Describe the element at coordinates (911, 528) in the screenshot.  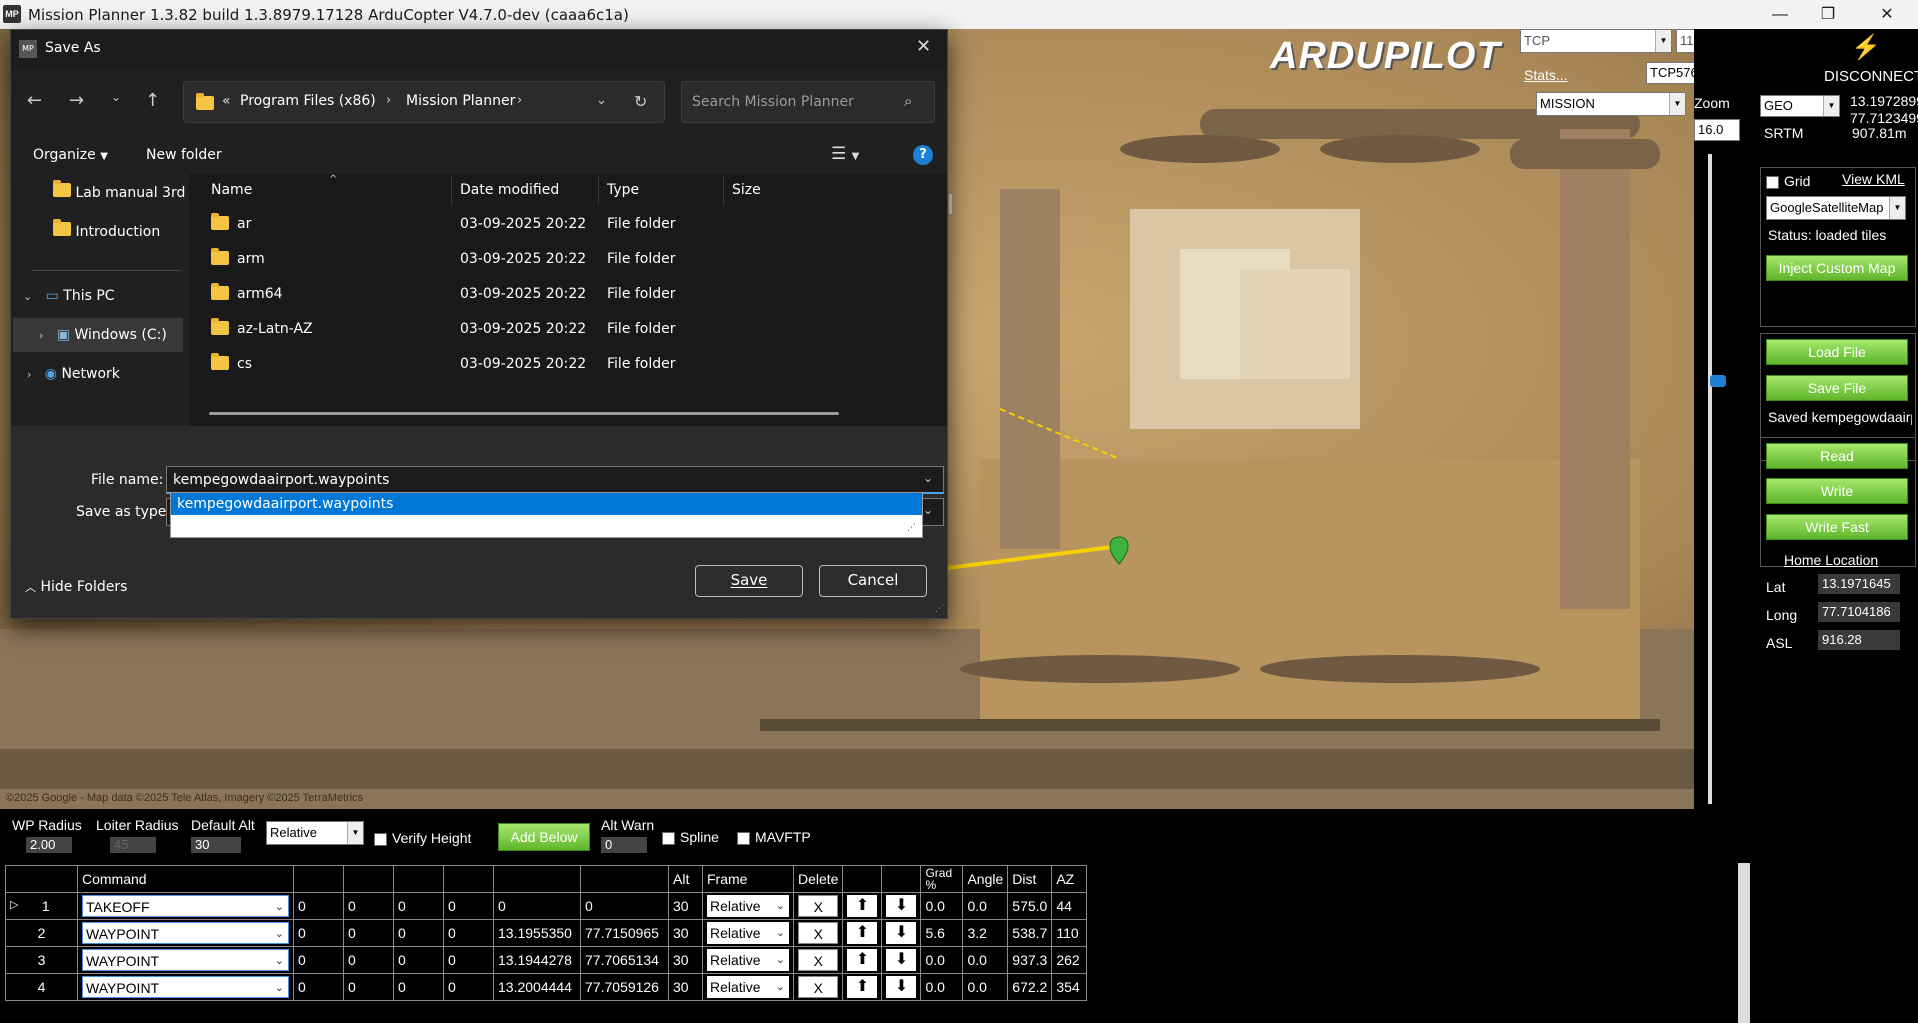
I see `resize-grip-icon: ⋰` at that location.